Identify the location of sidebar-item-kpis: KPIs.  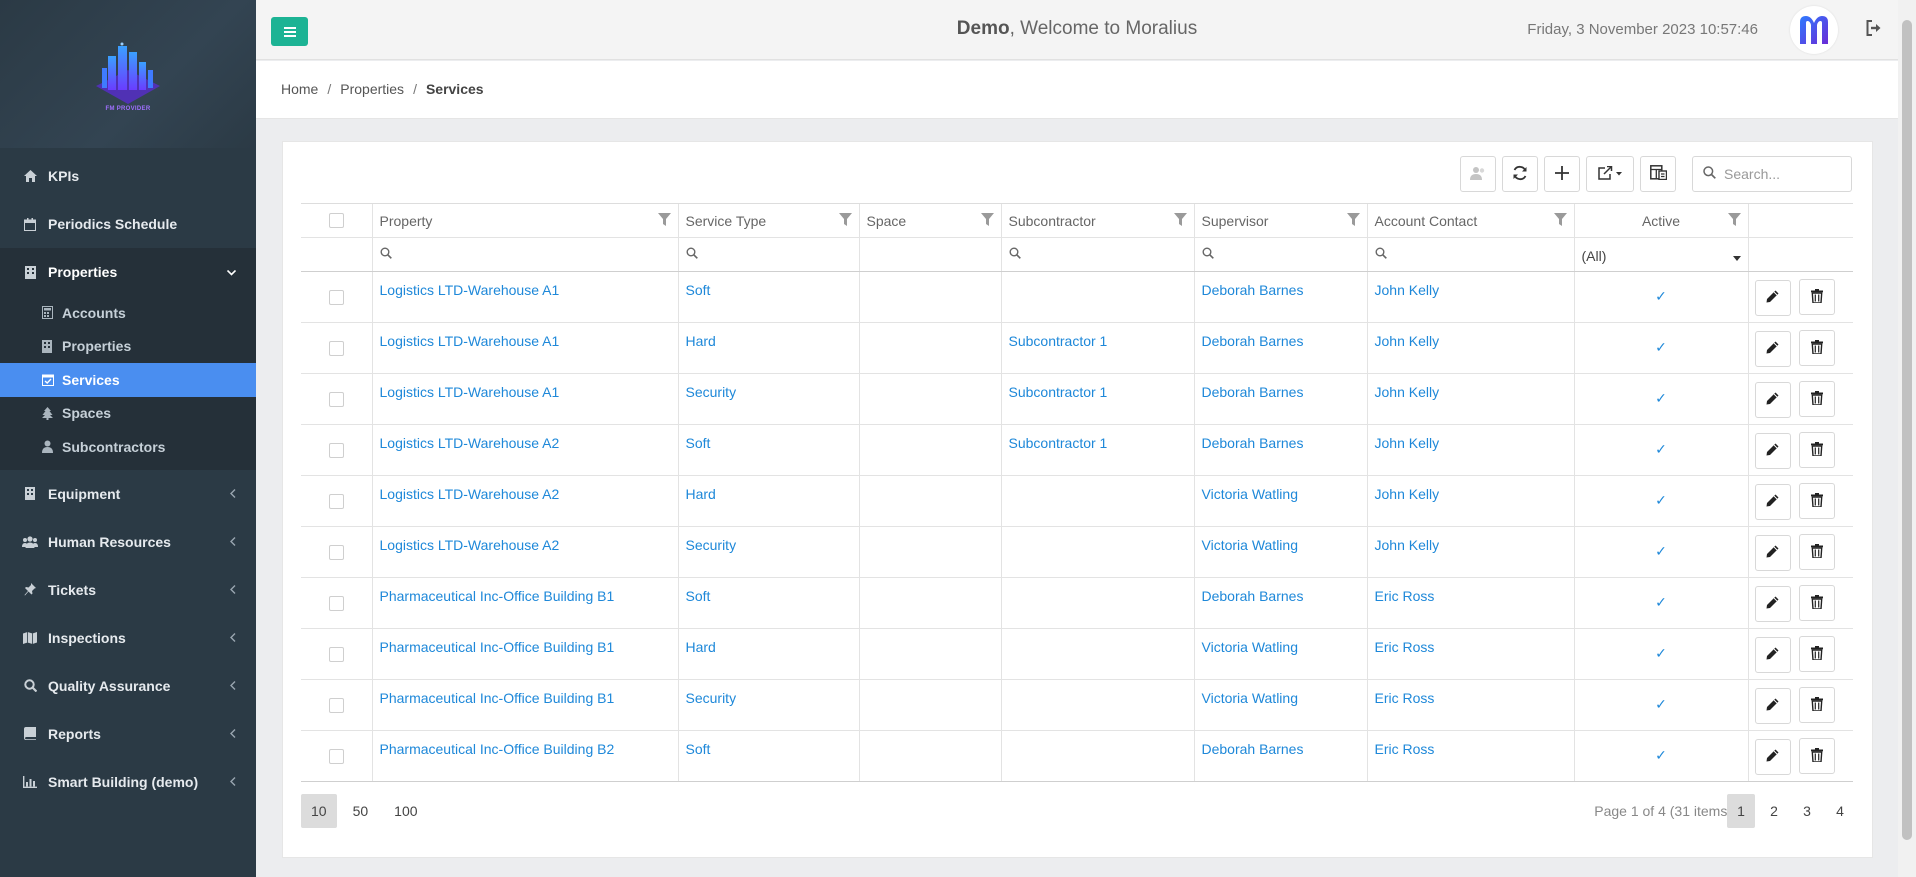
(128, 176).